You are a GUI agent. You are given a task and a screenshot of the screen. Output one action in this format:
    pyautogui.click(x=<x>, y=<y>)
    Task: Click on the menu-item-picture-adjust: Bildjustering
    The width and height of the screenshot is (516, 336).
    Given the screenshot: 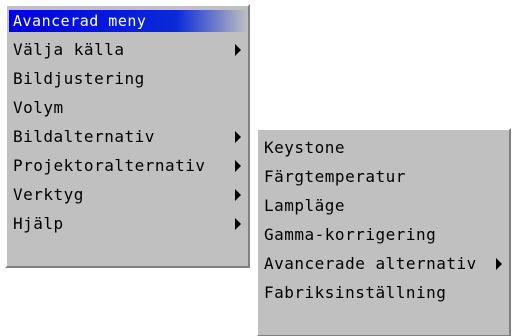 What is the action you would take?
    pyautogui.click(x=127, y=78)
    